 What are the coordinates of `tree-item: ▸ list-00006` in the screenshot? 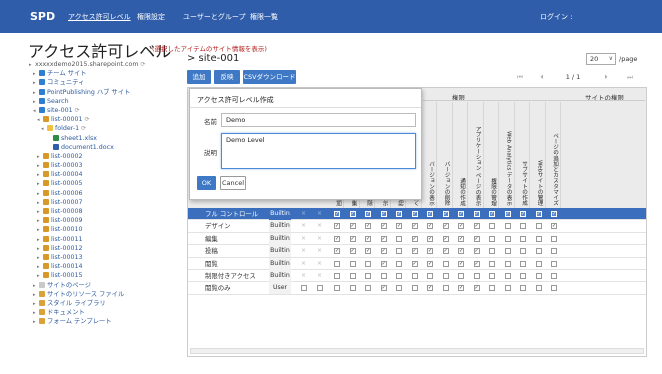 It's located at (104, 193).